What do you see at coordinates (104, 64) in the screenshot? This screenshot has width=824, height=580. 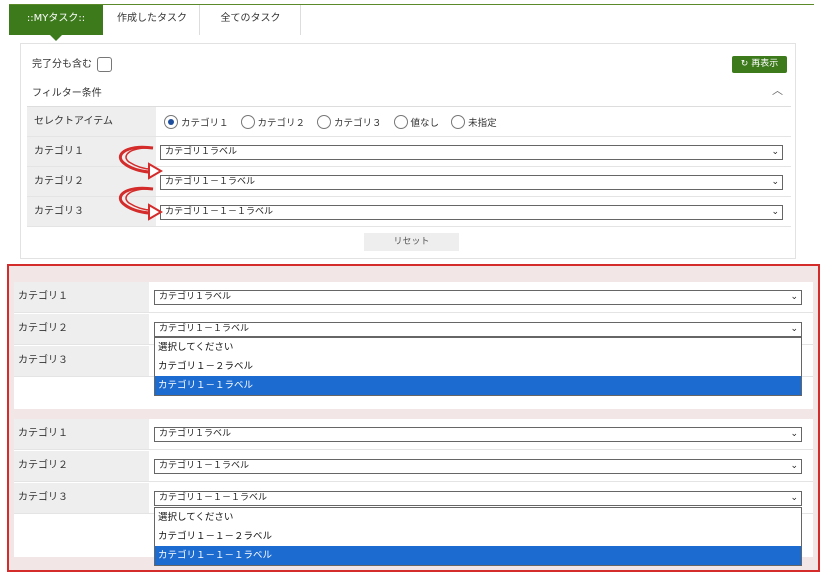 I see `include-completed-checkbox` at bounding box center [104, 64].